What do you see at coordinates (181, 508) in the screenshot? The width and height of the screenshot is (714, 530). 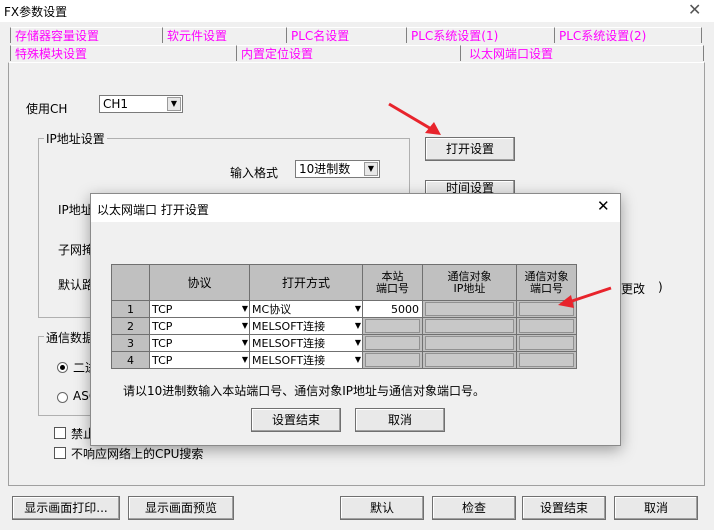 I see `preview-screen-button: 显示画面预览` at bounding box center [181, 508].